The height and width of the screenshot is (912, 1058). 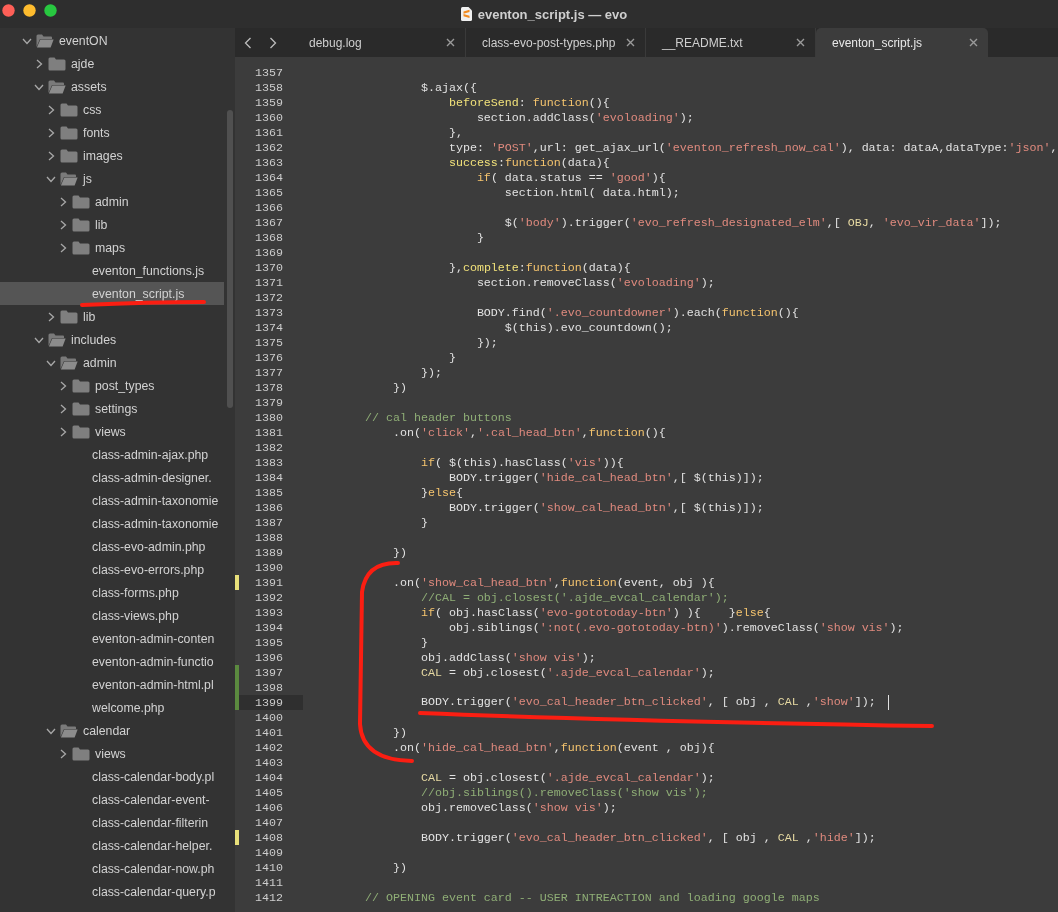 What do you see at coordinates (268, 672) in the screenshot?
I see `line-number: 1397` at bounding box center [268, 672].